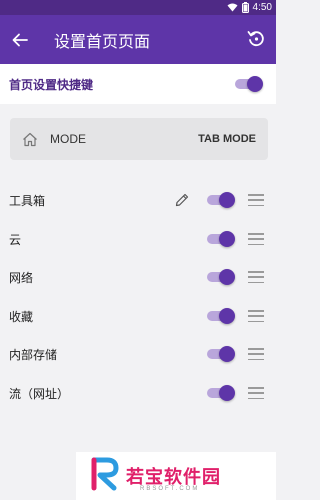  I want to click on list-item: 网络, so click(138, 277).